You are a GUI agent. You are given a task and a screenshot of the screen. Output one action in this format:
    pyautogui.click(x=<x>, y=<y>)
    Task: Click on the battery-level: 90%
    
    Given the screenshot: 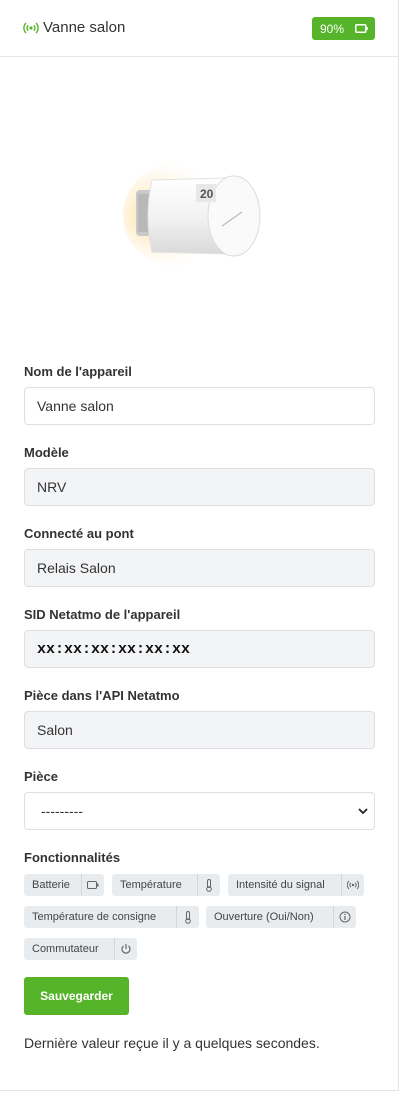 What is the action you would take?
    pyautogui.click(x=332, y=28)
    